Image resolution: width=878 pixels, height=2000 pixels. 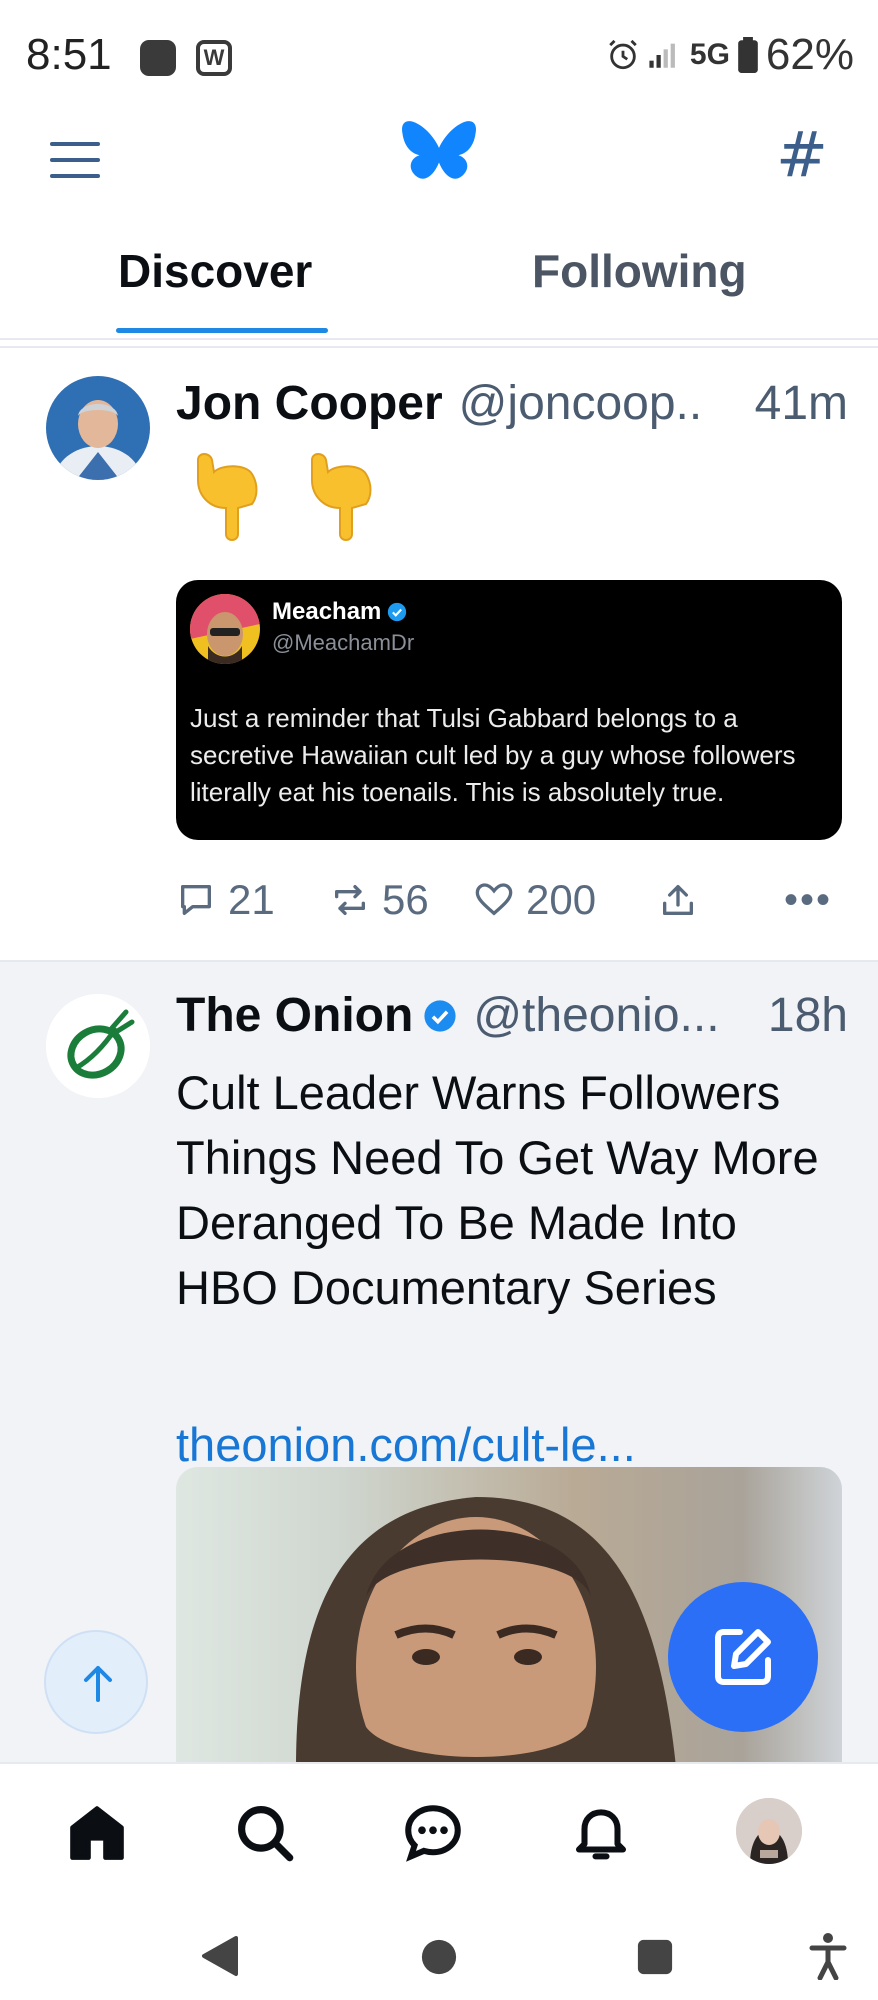 What do you see at coordinates (561, 899) in the screenshot?
I see `like-count: 200` at bounding box center [561, 899].